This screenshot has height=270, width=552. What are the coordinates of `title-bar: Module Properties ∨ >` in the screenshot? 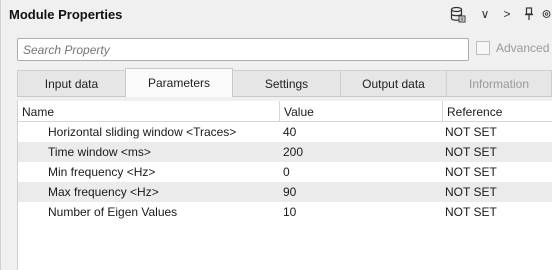 It's located at (276, 15).